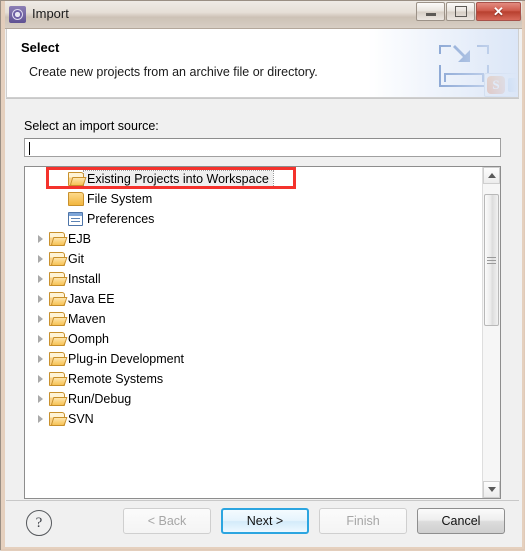 The image size is (525, 551). I want to click on tree-item: Remote Systems, so click(254, 379).